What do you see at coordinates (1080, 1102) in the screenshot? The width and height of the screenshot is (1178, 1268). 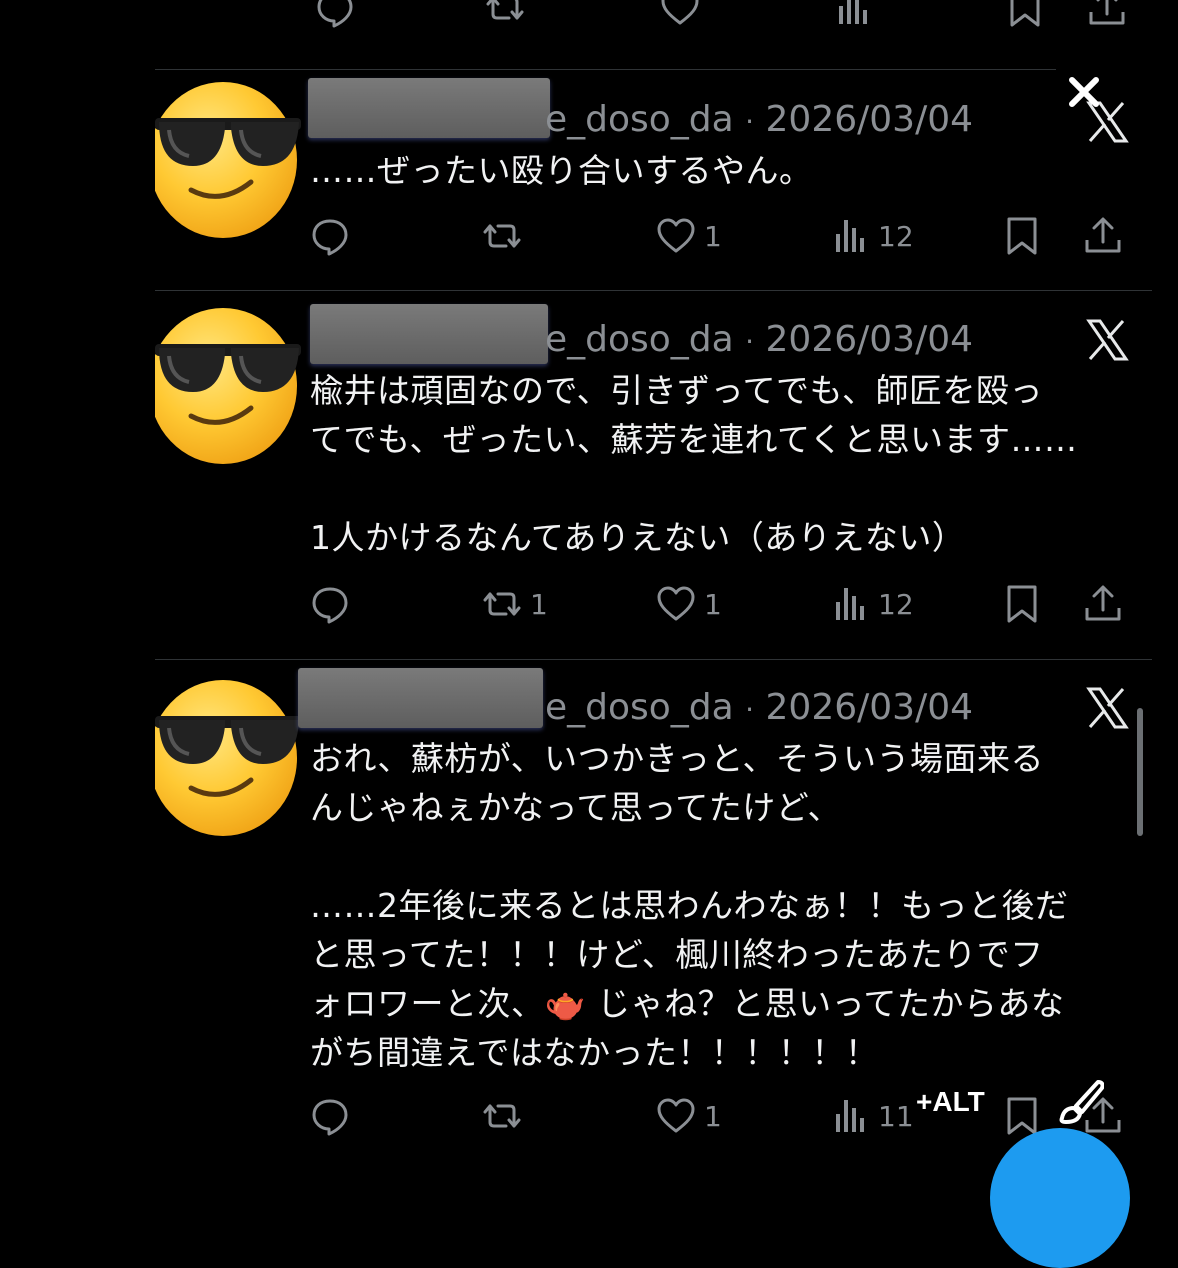 I see `brush-icon` at bounding box center [1080, 1102].